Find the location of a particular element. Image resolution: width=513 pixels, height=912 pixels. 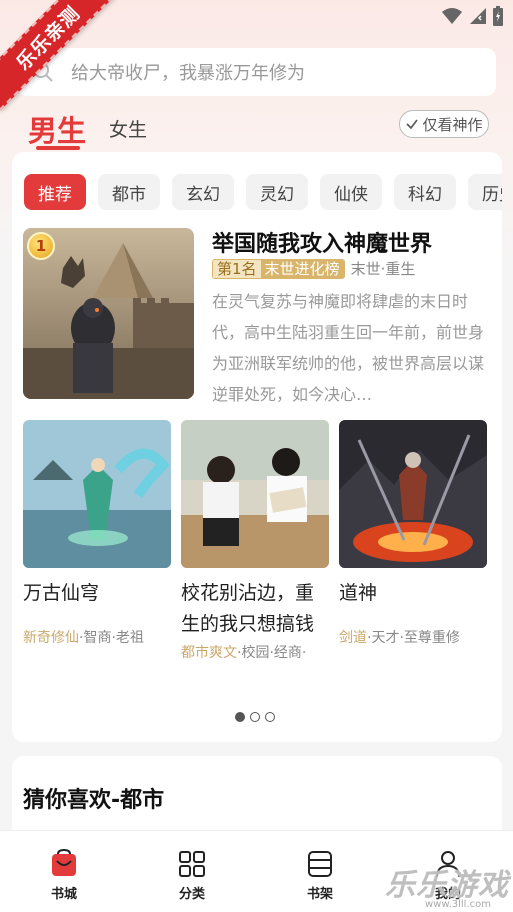

book-tag-primary: 都市爽文 is located at coordinates (209, 653).